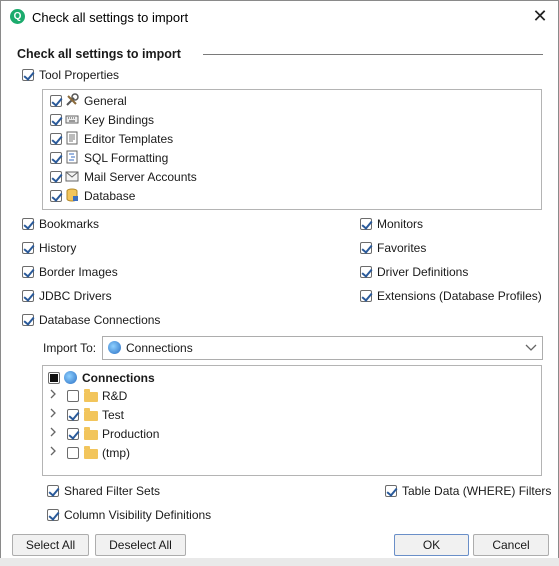 The width and height of the screenshot is (559, 566). What do you see at coordinates (28, 75) in the screenshot?
I see `tool-properties-checkbox` at bounding box center [28, 75].